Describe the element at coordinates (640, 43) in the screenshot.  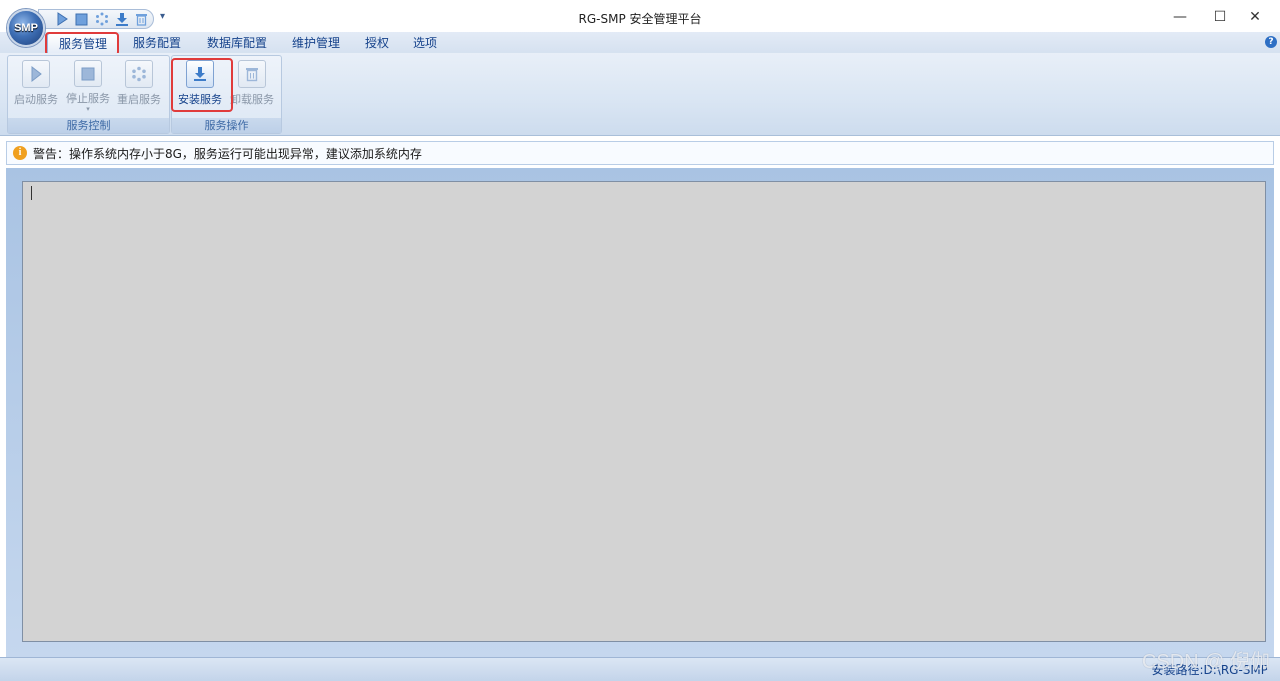
I see `ribbon-tab-row: 服务管理 服务配置 数据库配置 维护管理 授权 选项` at that location.